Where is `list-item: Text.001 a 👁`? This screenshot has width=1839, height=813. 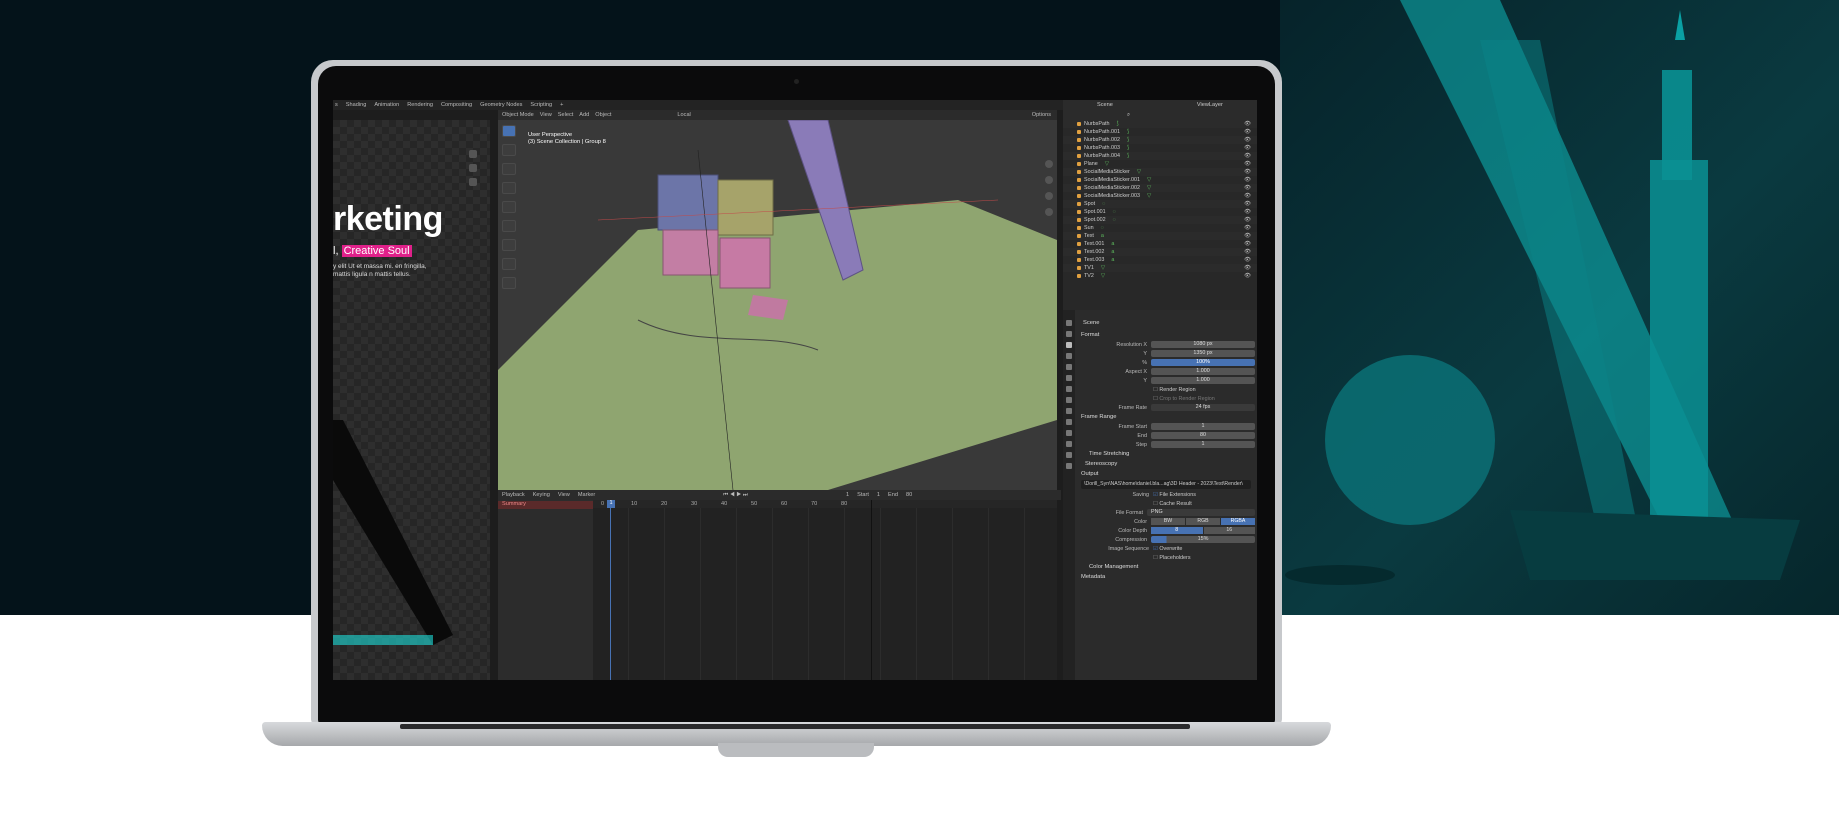 list-item: Text.001 a 👁 is located at coordinates (1160, 244).